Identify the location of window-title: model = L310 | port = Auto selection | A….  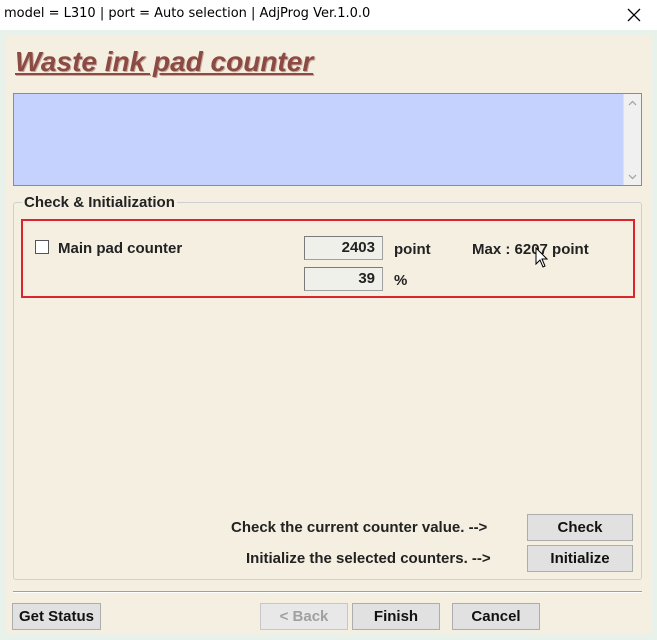
(187, 13).